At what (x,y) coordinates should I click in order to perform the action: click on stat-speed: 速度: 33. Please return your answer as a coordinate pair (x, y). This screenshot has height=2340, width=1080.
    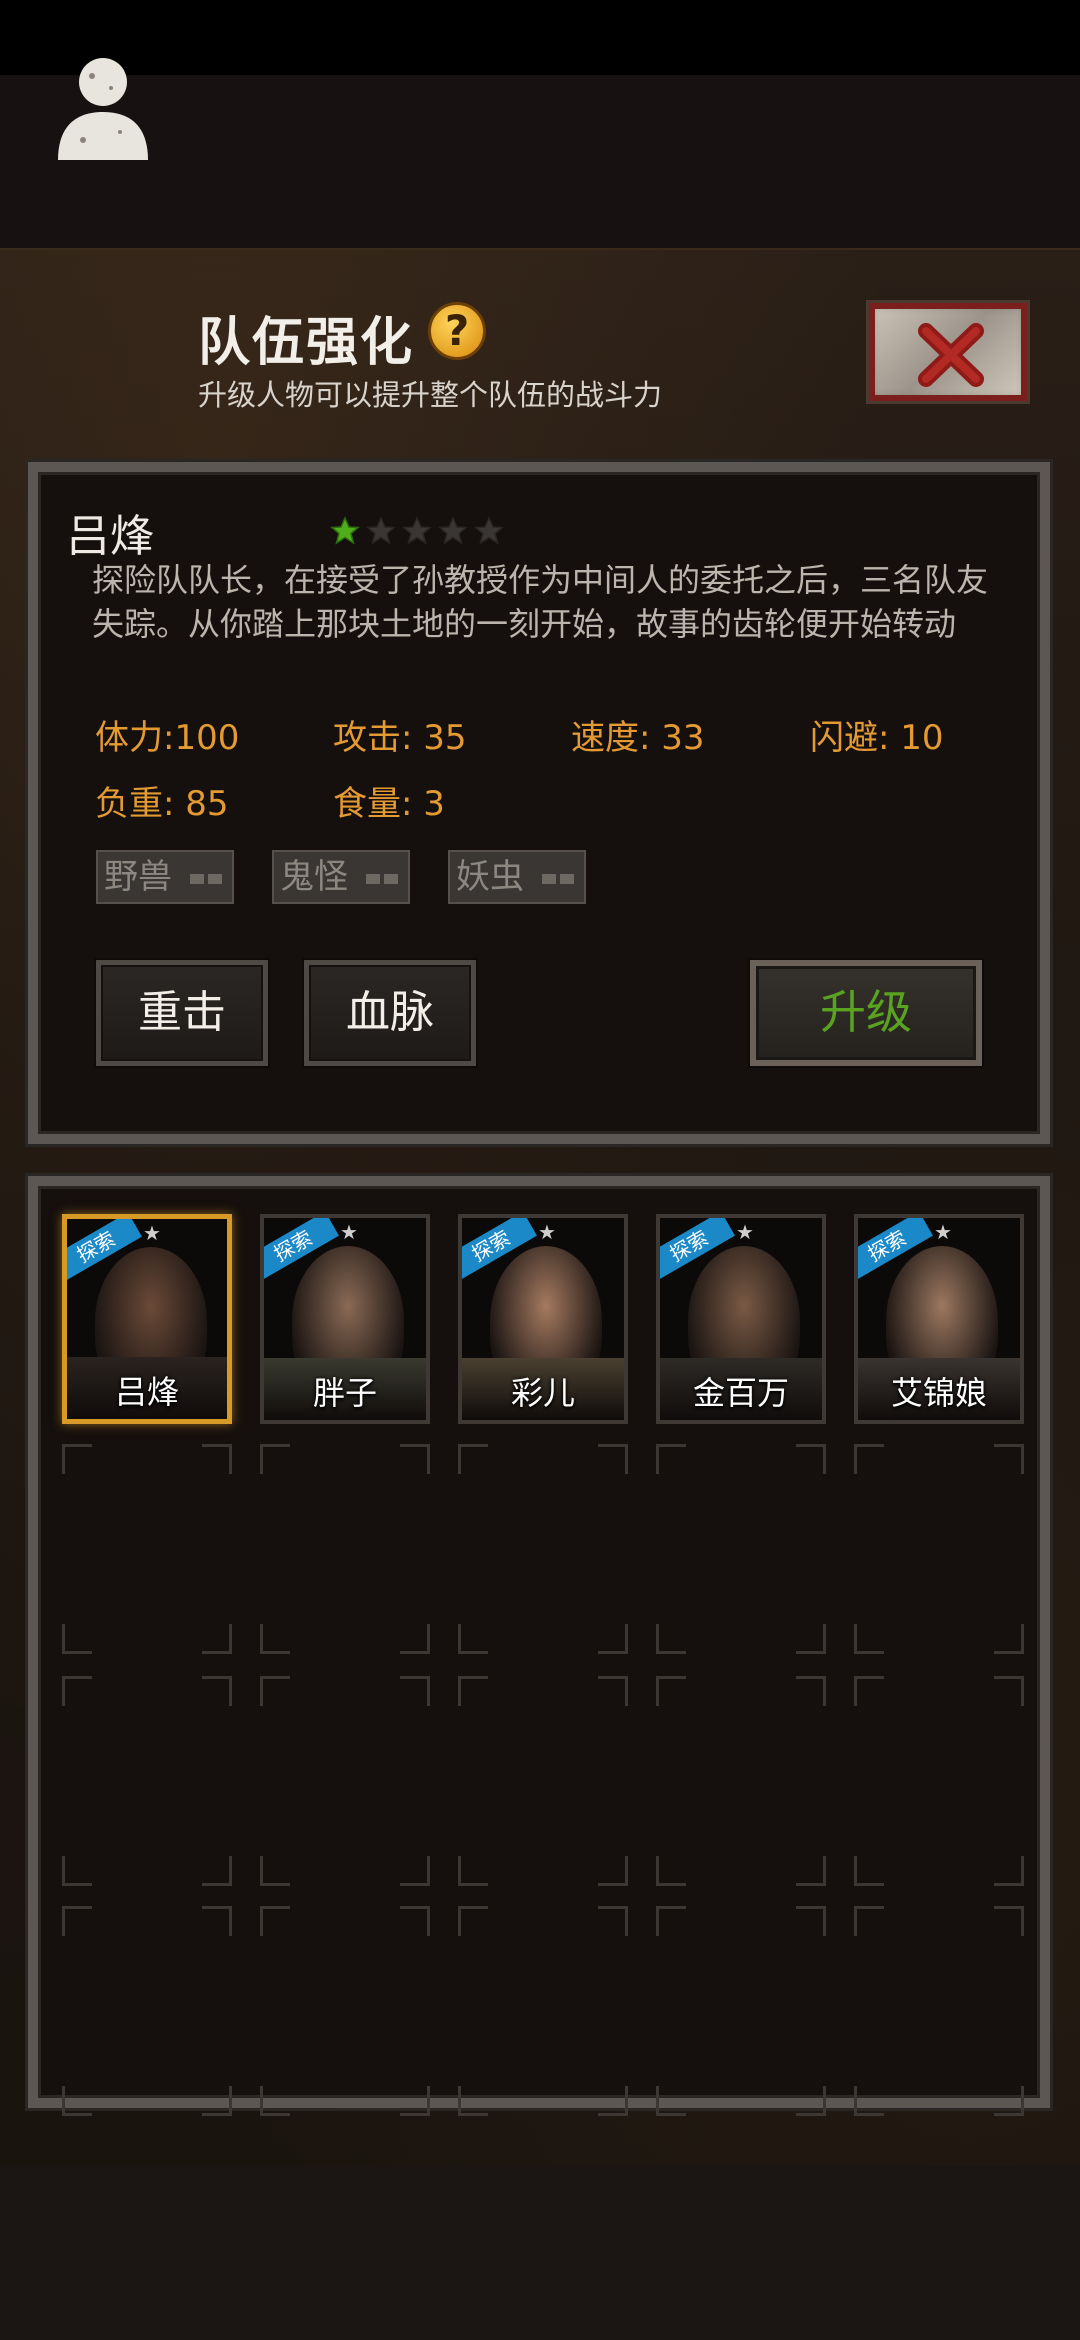
    Looking at the image, I should click on (638, 738).